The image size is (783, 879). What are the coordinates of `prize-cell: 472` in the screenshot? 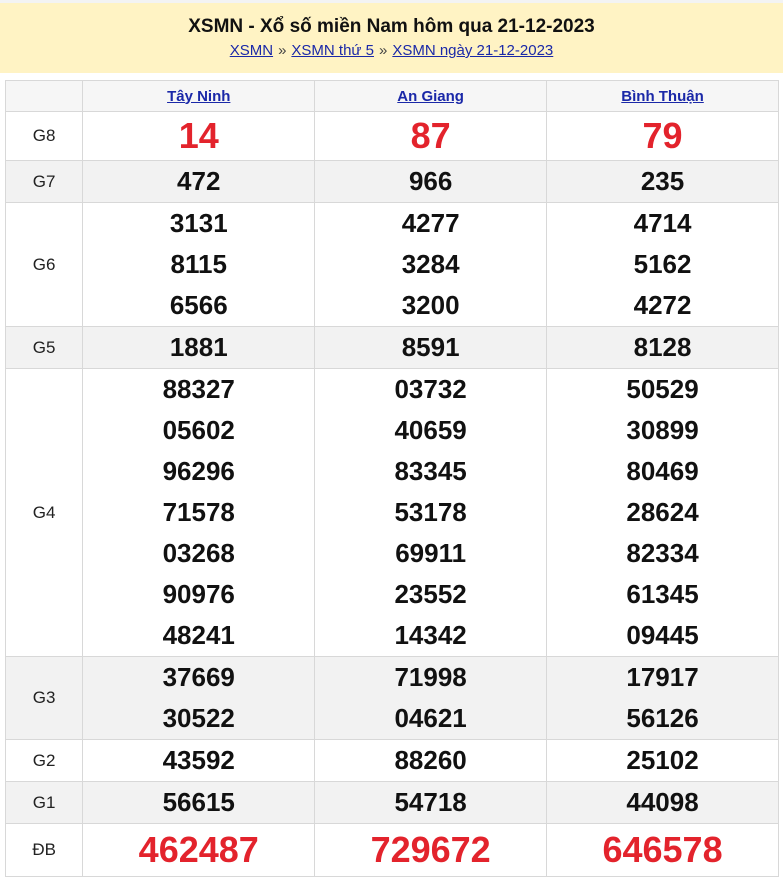 It's located at (199, 181).